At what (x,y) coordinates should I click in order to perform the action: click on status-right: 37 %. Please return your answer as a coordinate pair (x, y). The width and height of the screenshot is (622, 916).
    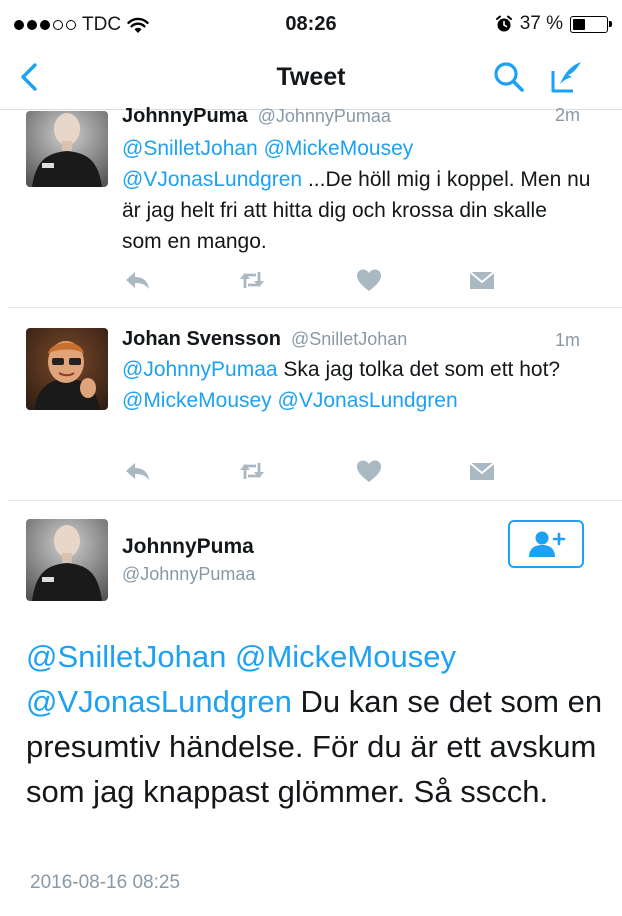
    Looking at the image, I should click on (553, 24).